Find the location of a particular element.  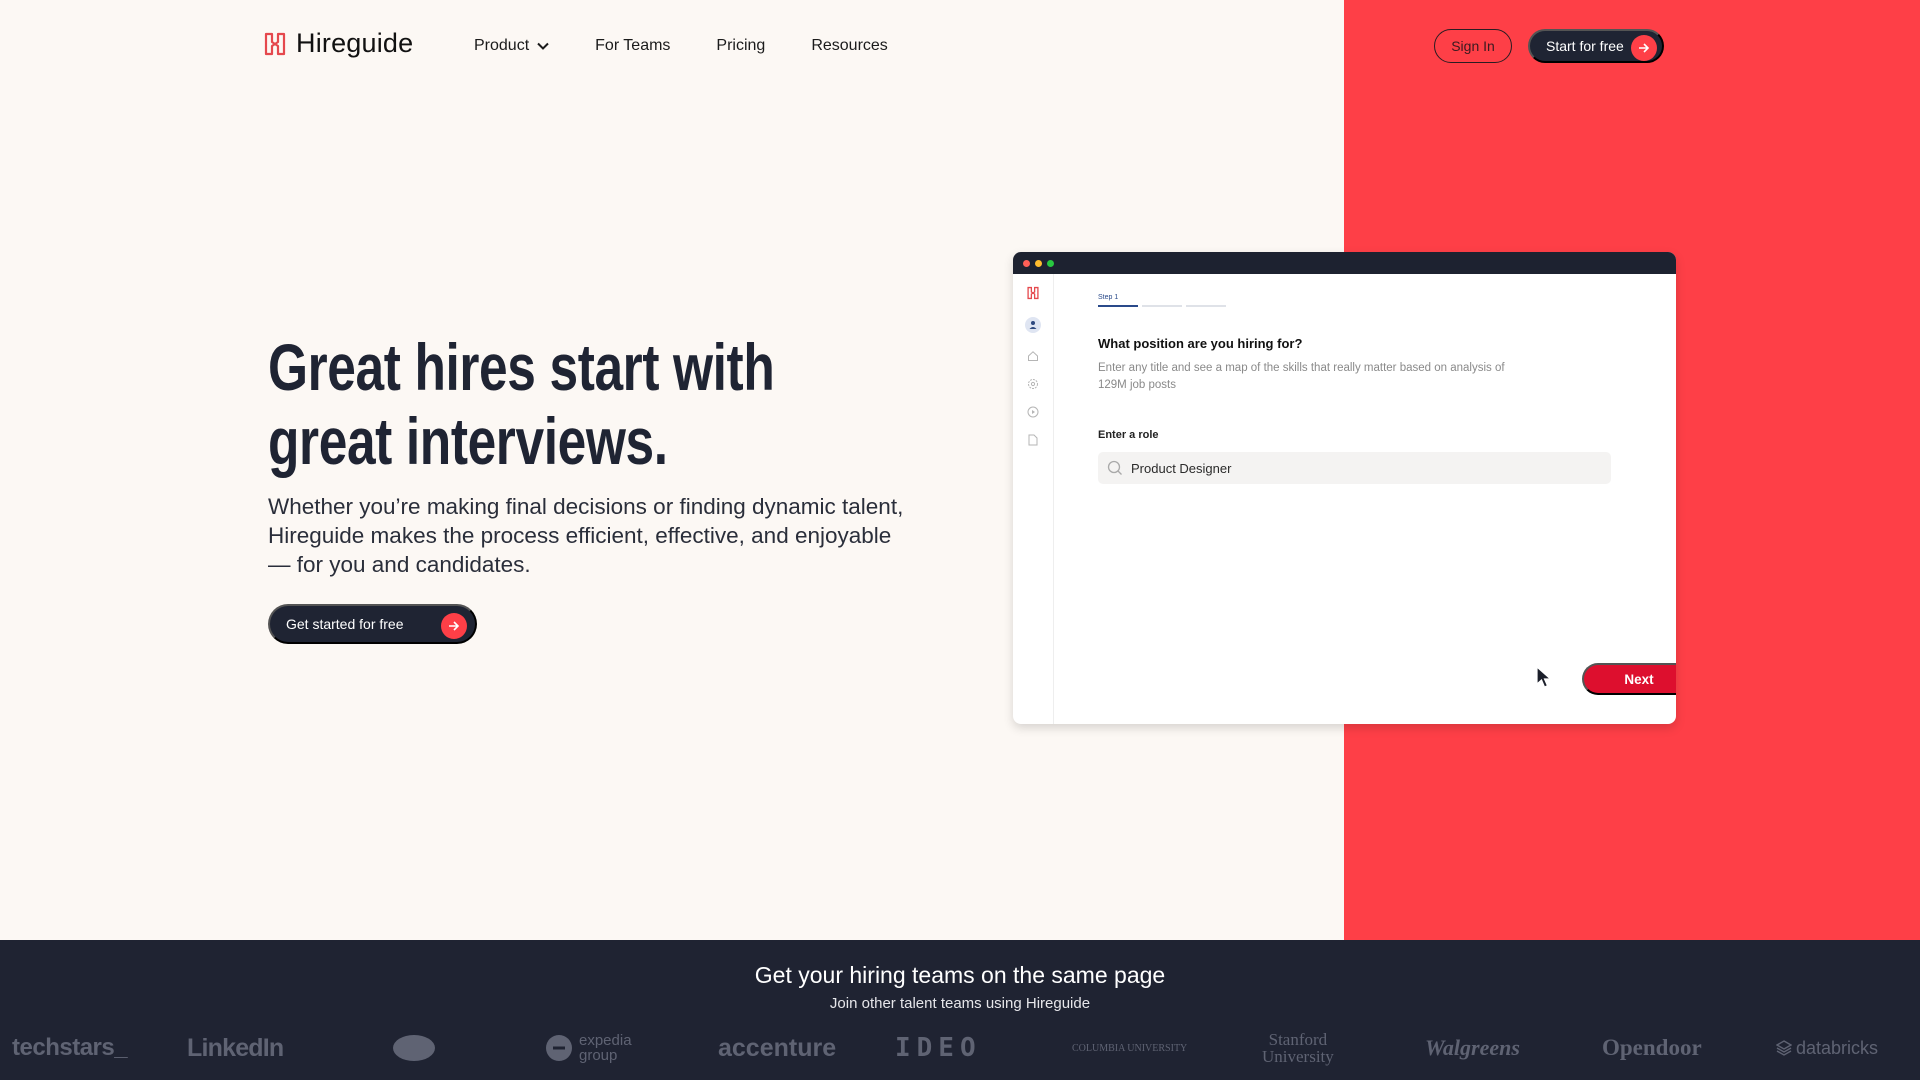

get-started-button: Get started for free is located at coordinates (372, 624).